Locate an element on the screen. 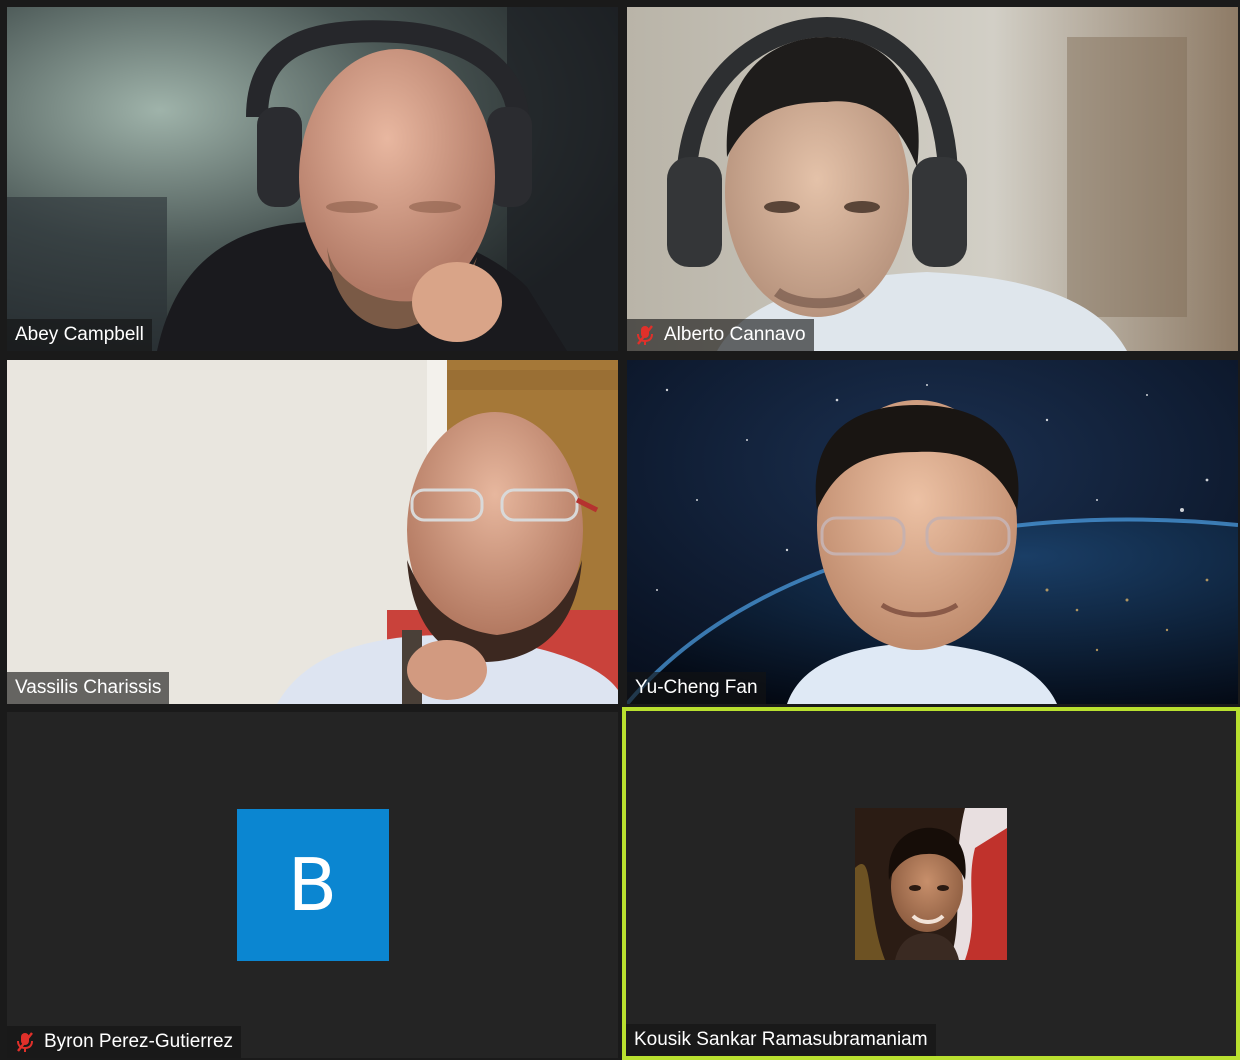 The image size is (1240, 1060). participant-name-tag: Yu-Cheng Fan is located at coordinates (696, 688).